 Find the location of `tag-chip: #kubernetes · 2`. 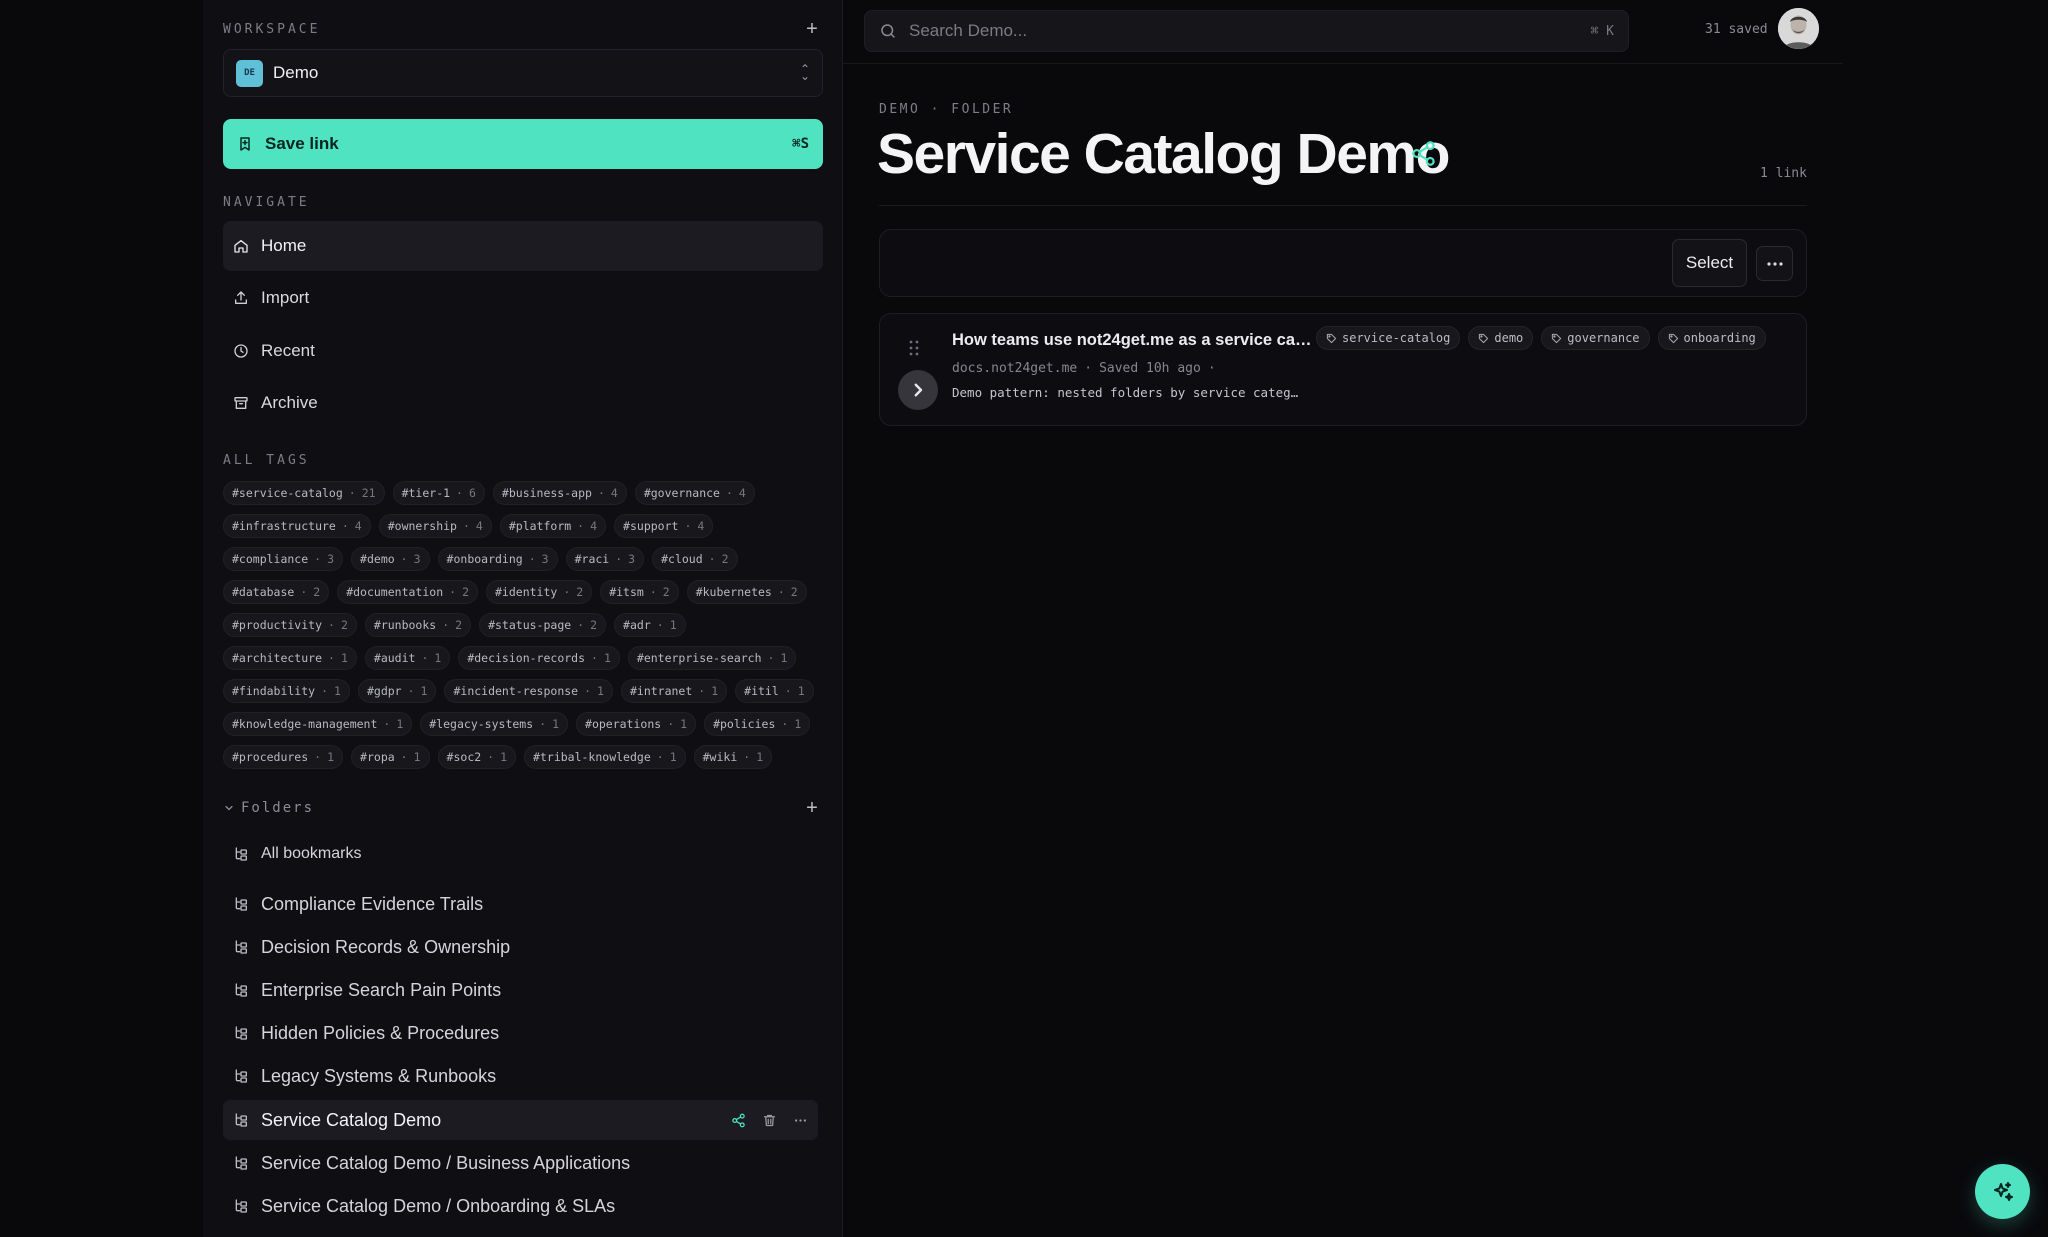

tag-chip: #kubernetes · 2 is located at coordinates (746, 592).